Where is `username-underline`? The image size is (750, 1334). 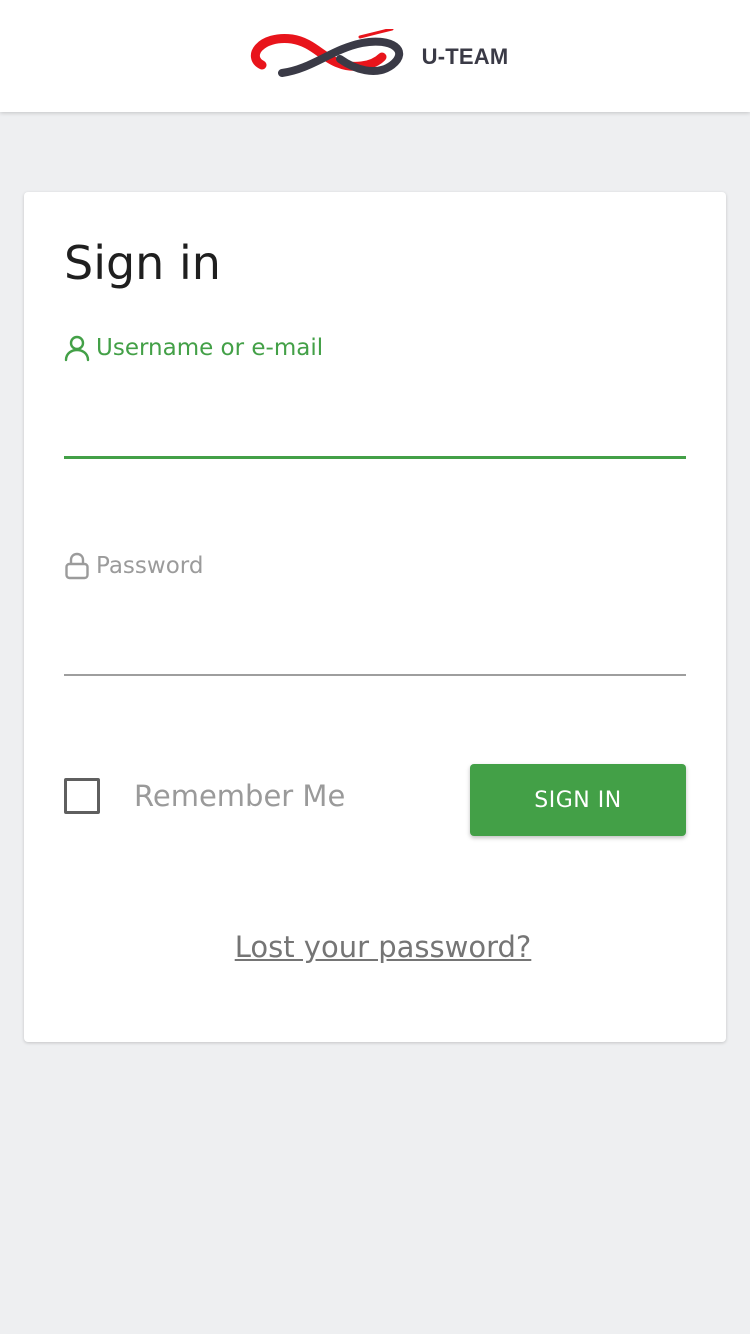
username-underline is located at coordinates (375, 457).